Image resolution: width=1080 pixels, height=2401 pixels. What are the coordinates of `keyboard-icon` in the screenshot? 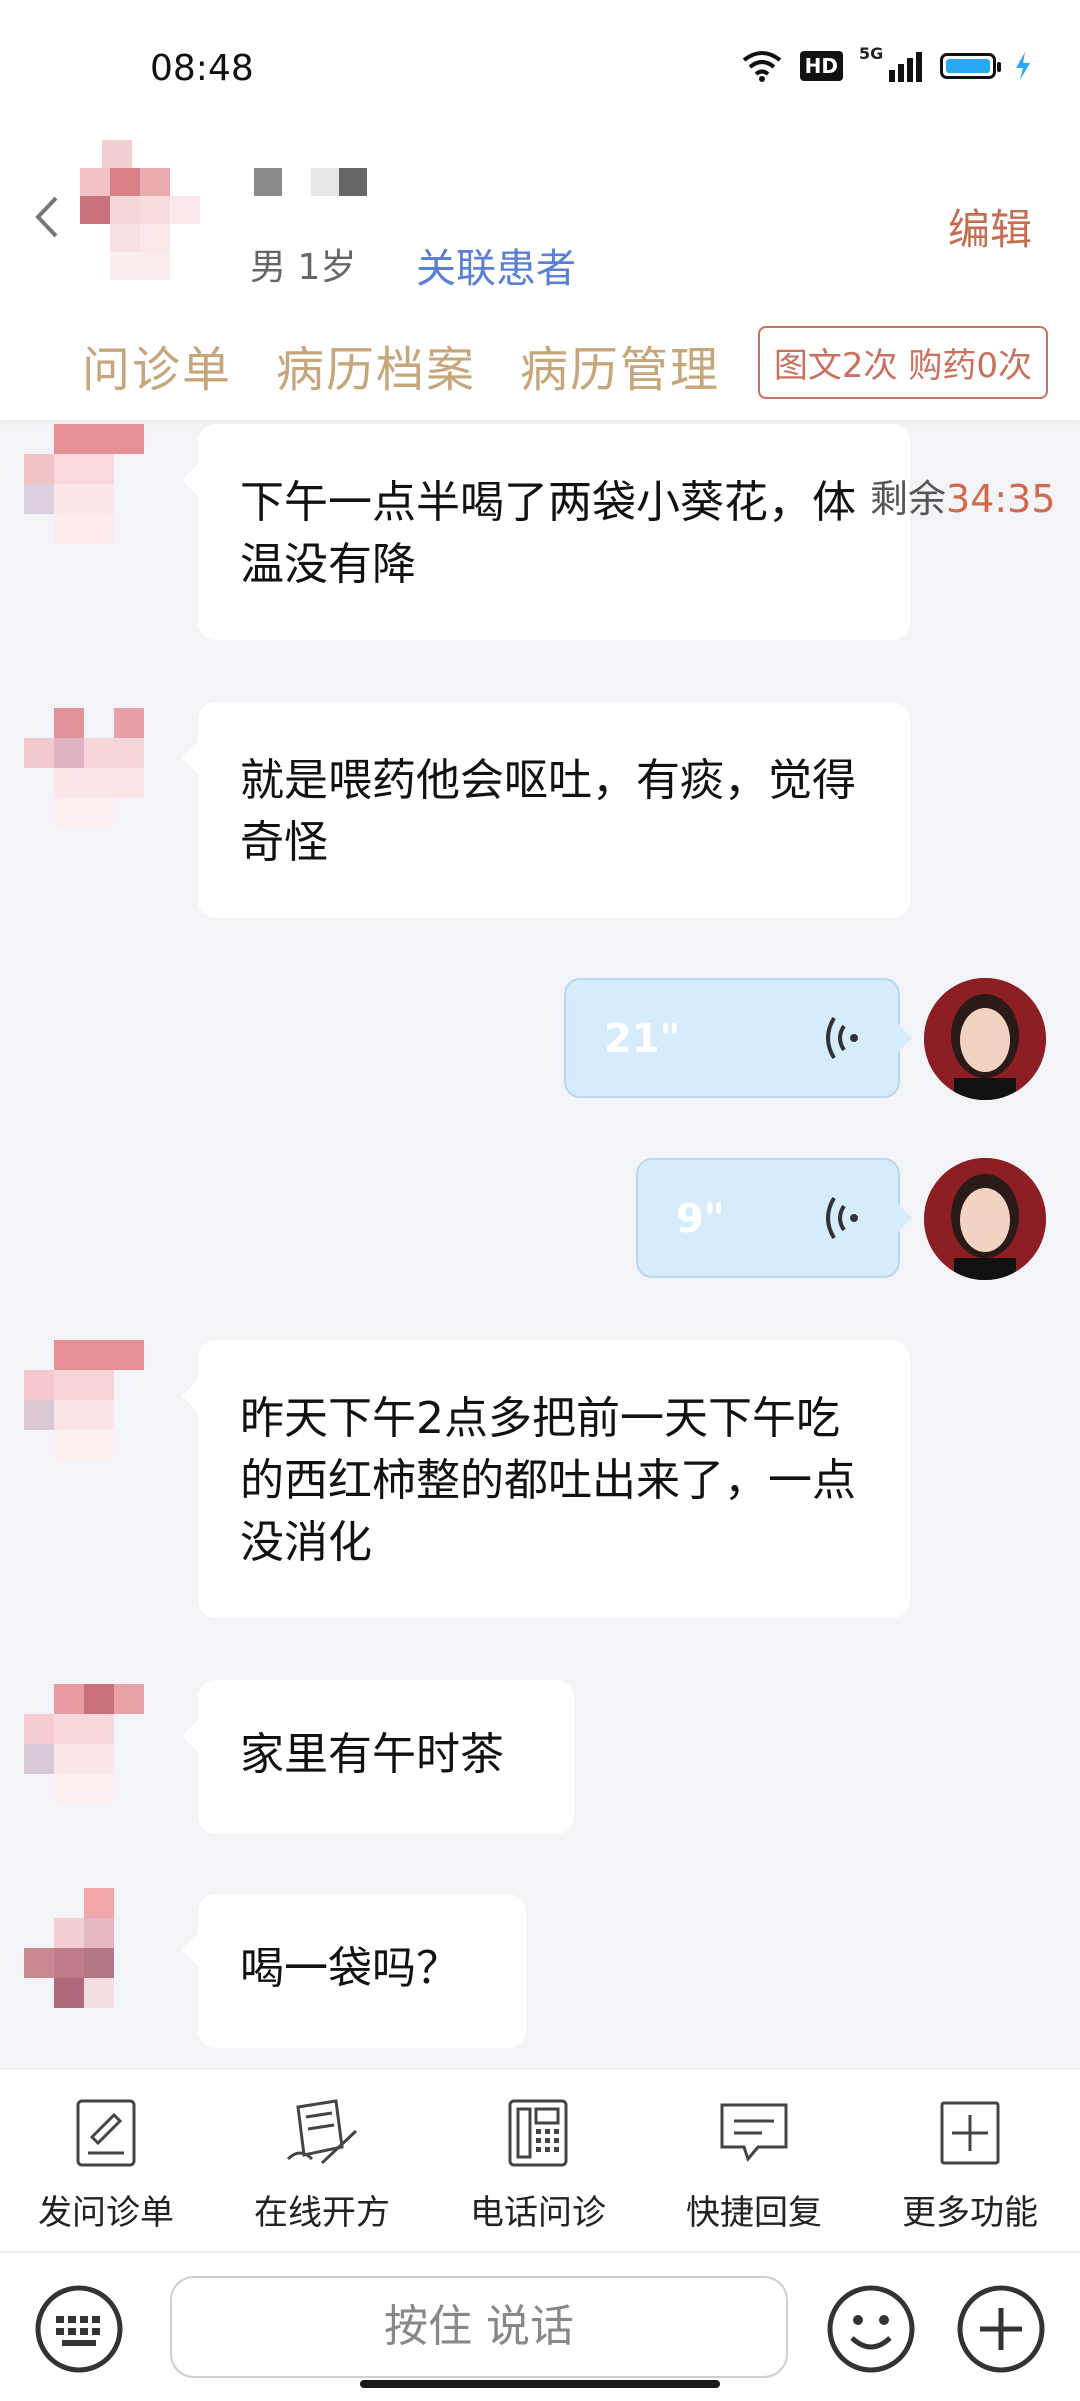 It's located at (79, 2329).